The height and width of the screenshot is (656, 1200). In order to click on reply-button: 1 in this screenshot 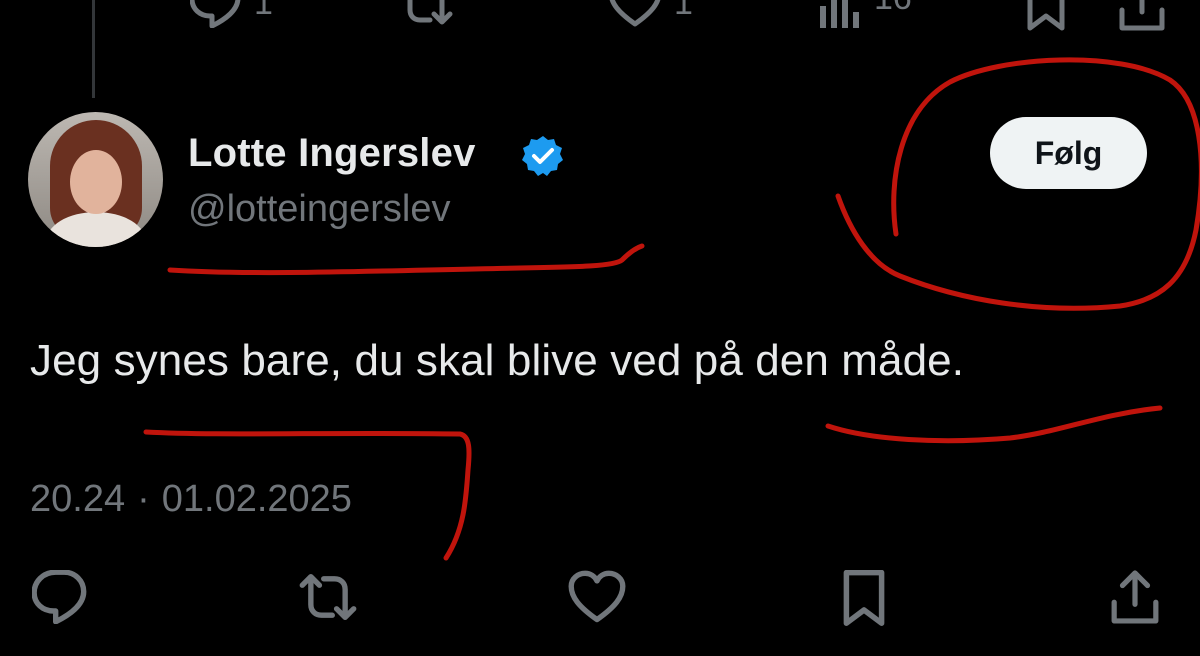, I will do `click(231, 14)`.